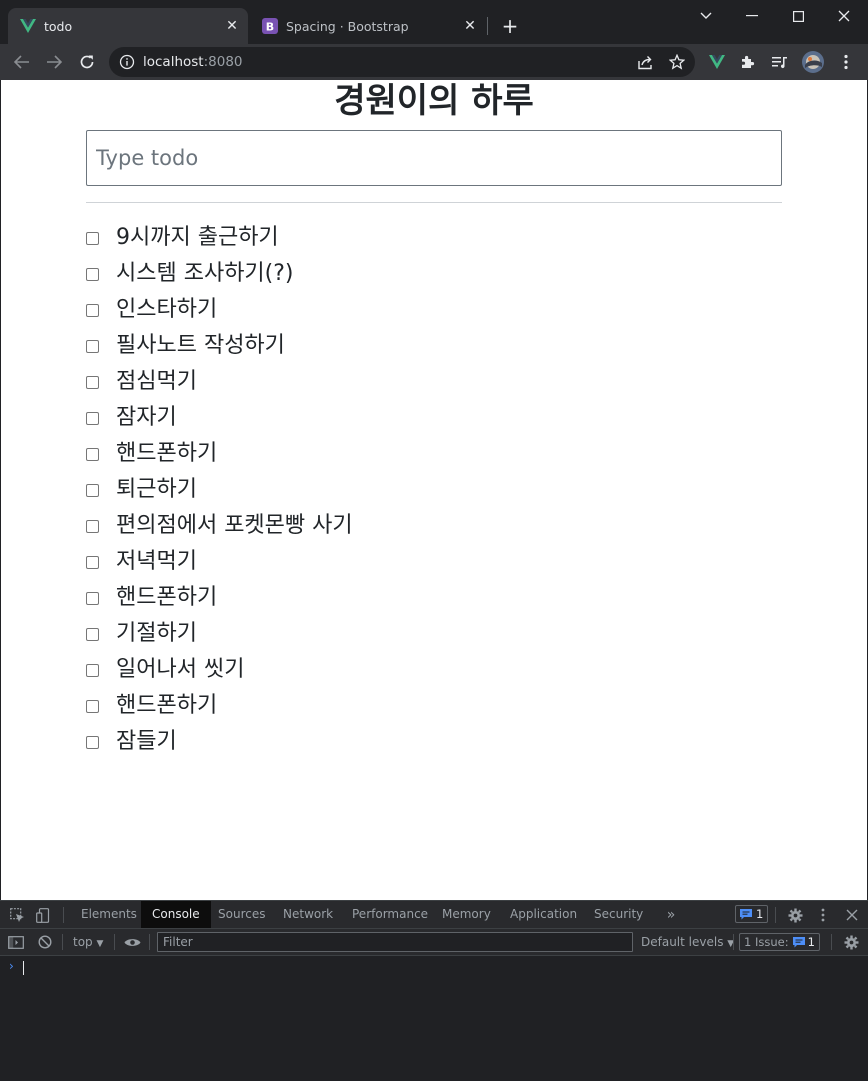  I want to click on url-host: localhost, so click(173, 62).